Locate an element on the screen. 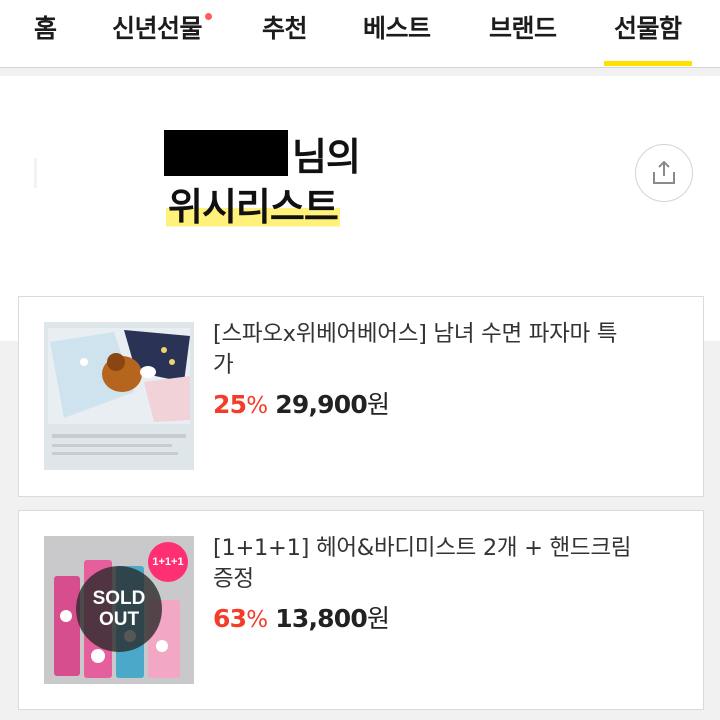 Image resolution: width=720 pixels, height=720 pixels. sold-out-badge: SOLD OUT is located at coordinates (119, 609).